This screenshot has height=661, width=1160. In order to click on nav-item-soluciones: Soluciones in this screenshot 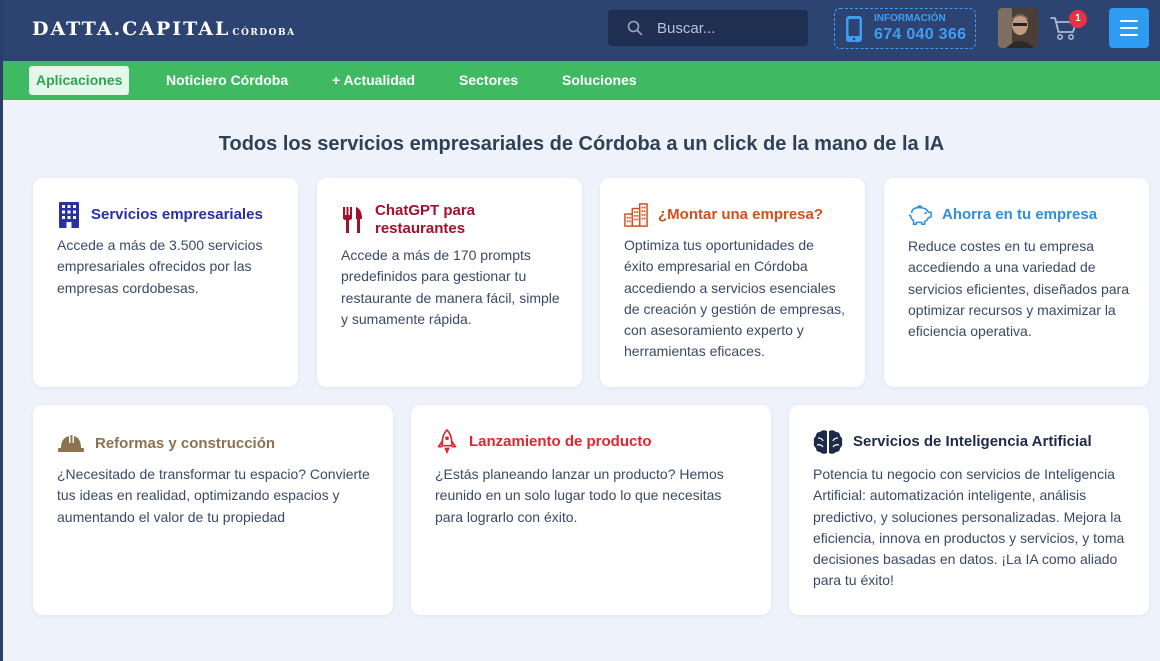, I will do `click(599, 80)`.